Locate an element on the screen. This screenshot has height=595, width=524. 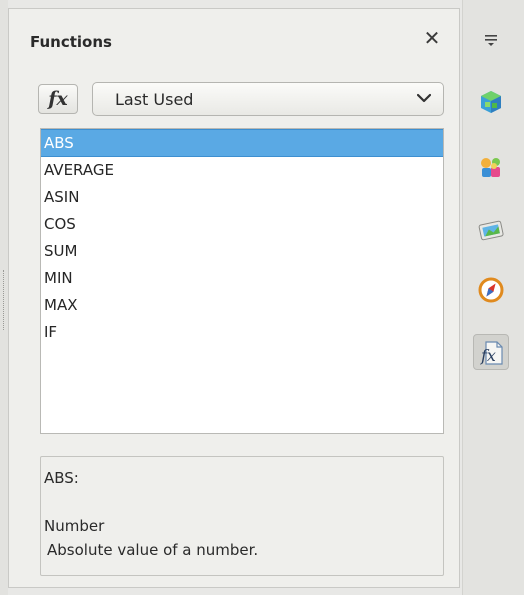
function-item: ABS is located at coordinates (242, 143).